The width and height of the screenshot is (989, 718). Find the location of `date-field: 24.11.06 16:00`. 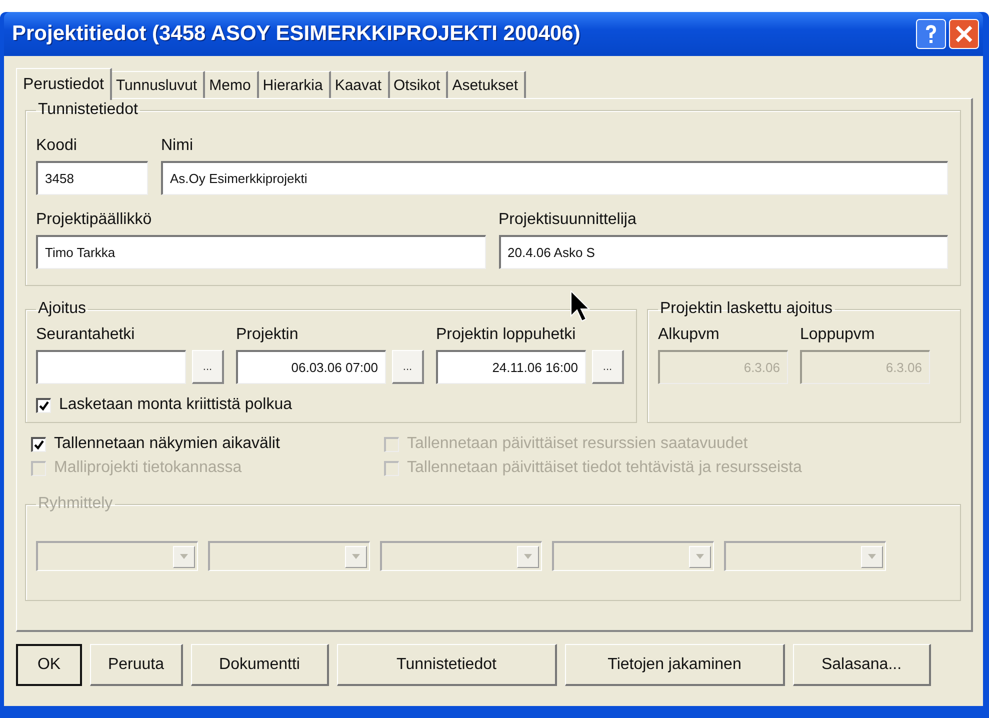

date-field: 24.11.06 16:00 is located at coordinates (511, 367).